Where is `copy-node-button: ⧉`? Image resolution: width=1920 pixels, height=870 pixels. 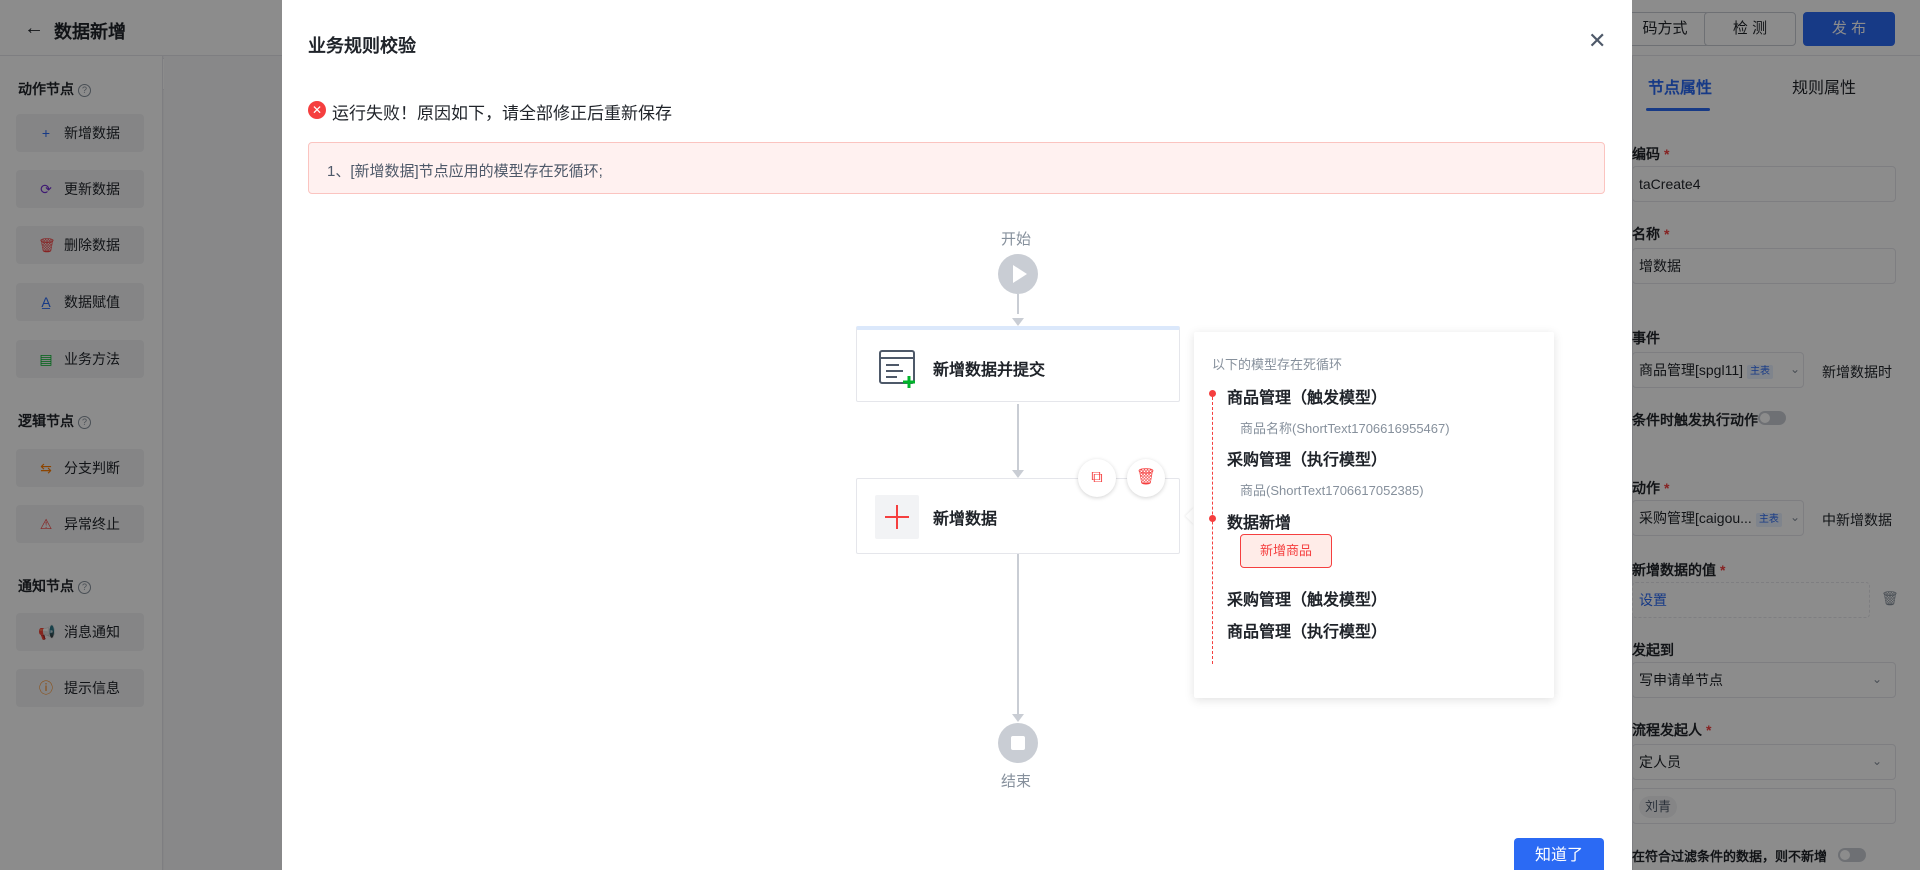
copy-node-button: ⧉ is located at coordinates (1097, 478).